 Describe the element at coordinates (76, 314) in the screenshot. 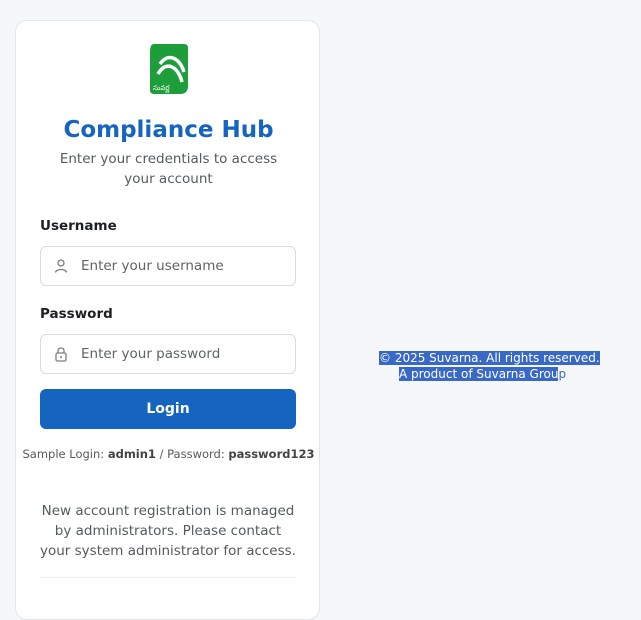

I see `password-label: Password` at that location.